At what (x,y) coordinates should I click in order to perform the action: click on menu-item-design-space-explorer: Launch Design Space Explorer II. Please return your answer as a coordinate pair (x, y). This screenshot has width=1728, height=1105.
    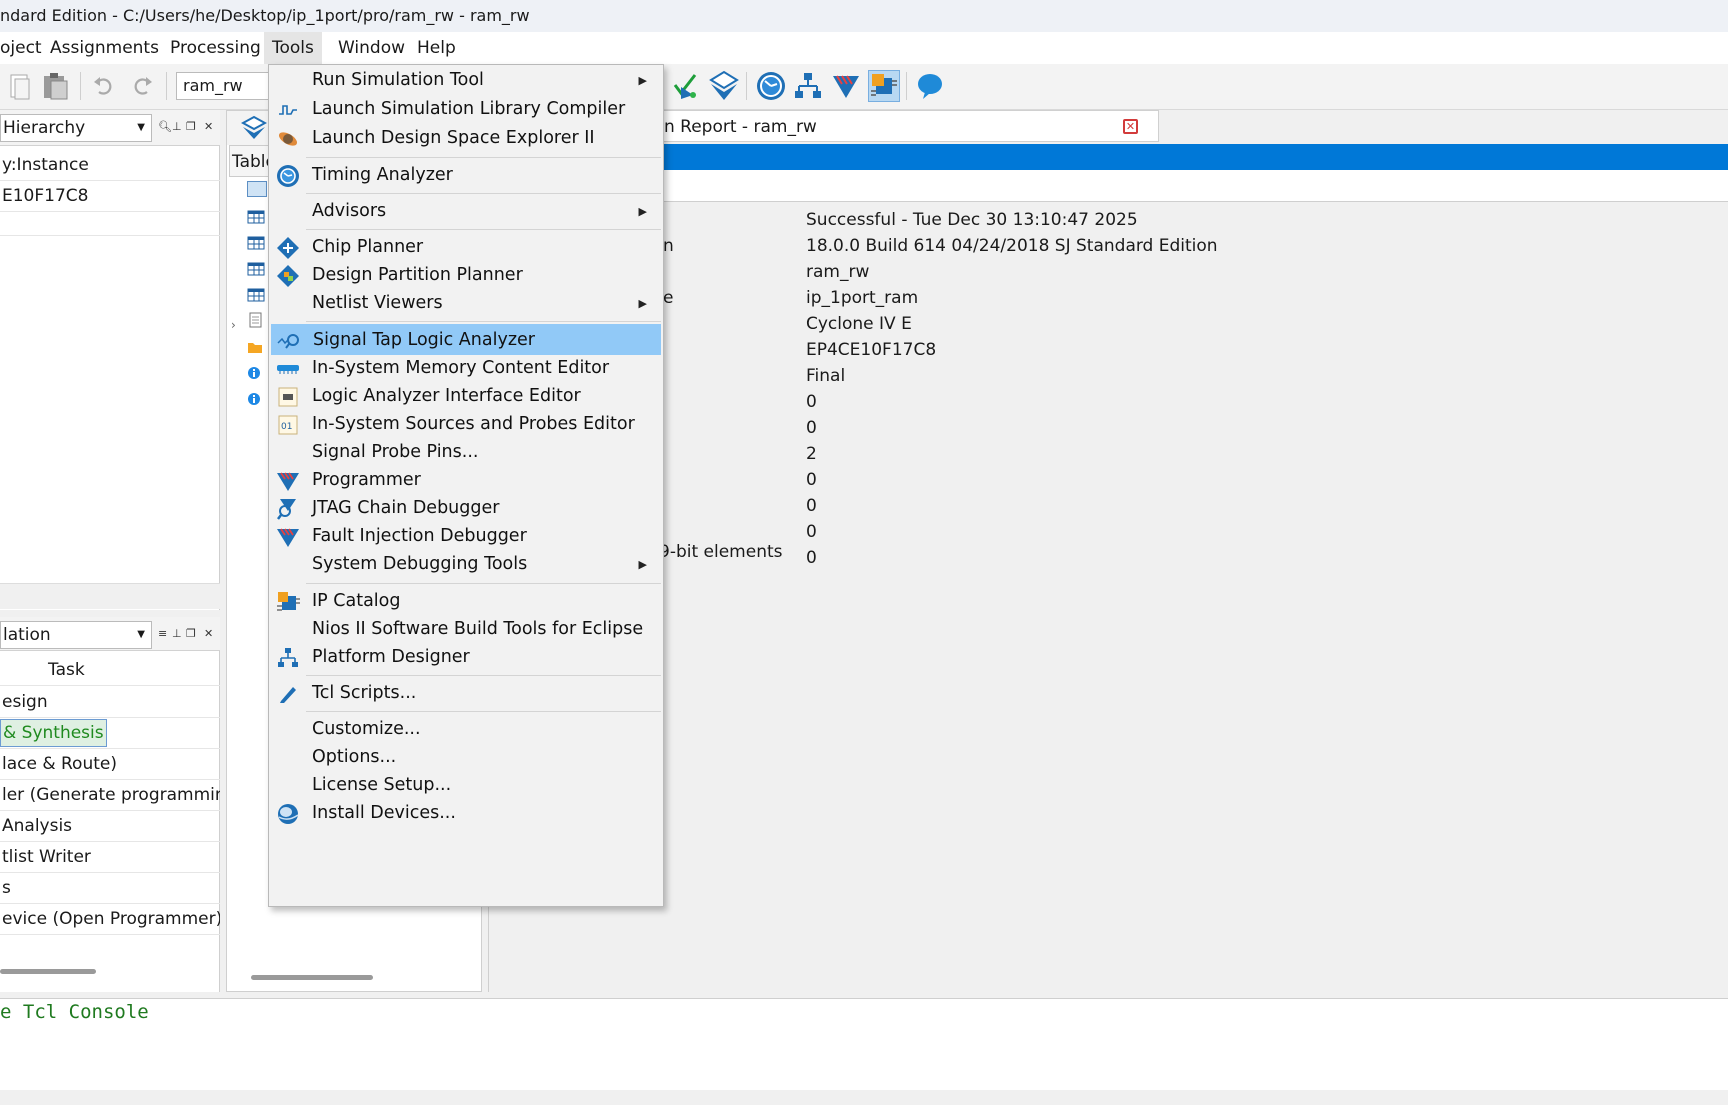
    Looking at the image, I should click on (466, 138).